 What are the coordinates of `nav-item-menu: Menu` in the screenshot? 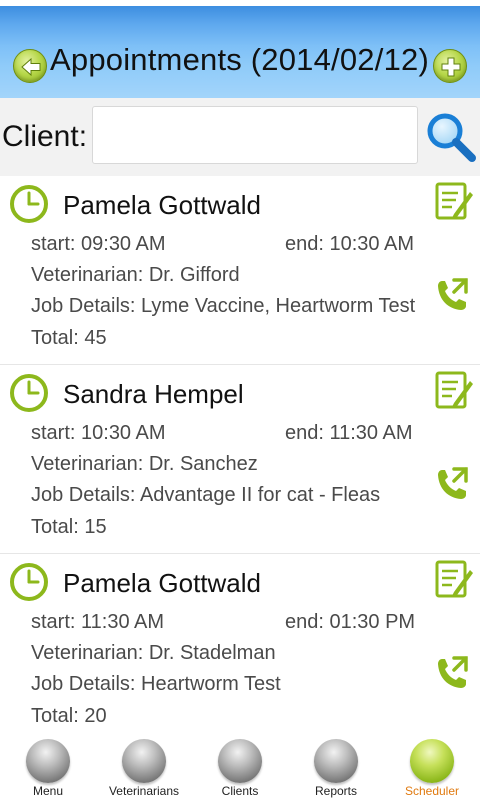 It's located at (48, 767).